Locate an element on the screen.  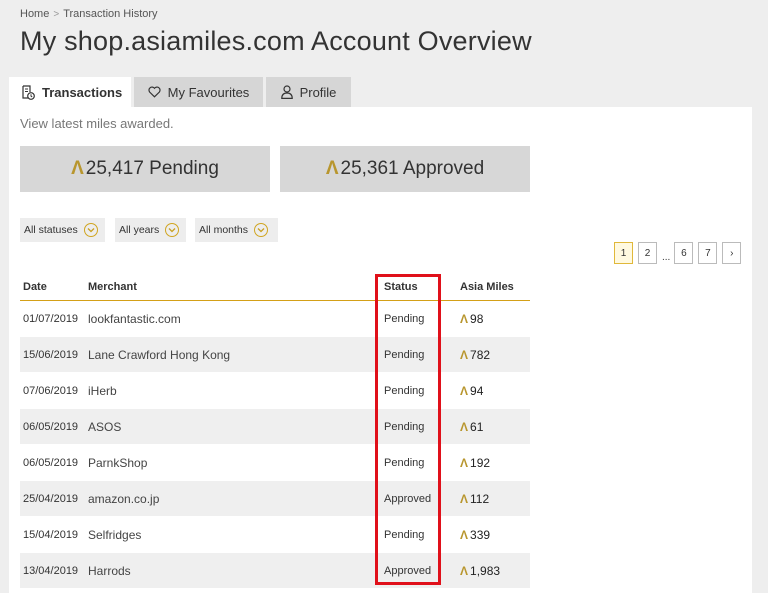
breadcrumb-home-link: Home is located at coordinates (34, 14).